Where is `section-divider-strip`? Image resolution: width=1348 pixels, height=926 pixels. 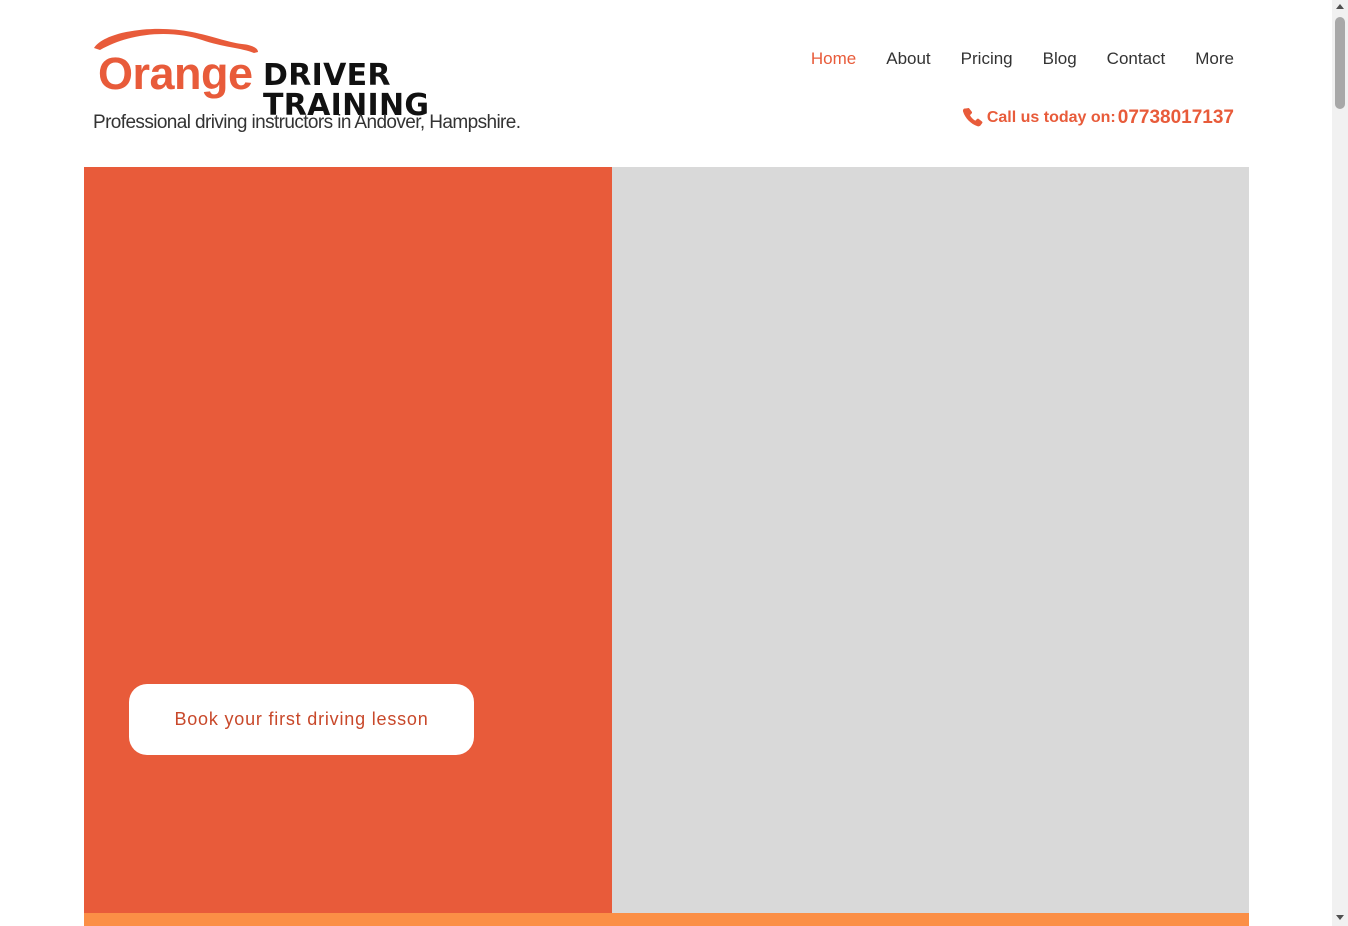
section-divider-strip is located at coordinates (666, 919).